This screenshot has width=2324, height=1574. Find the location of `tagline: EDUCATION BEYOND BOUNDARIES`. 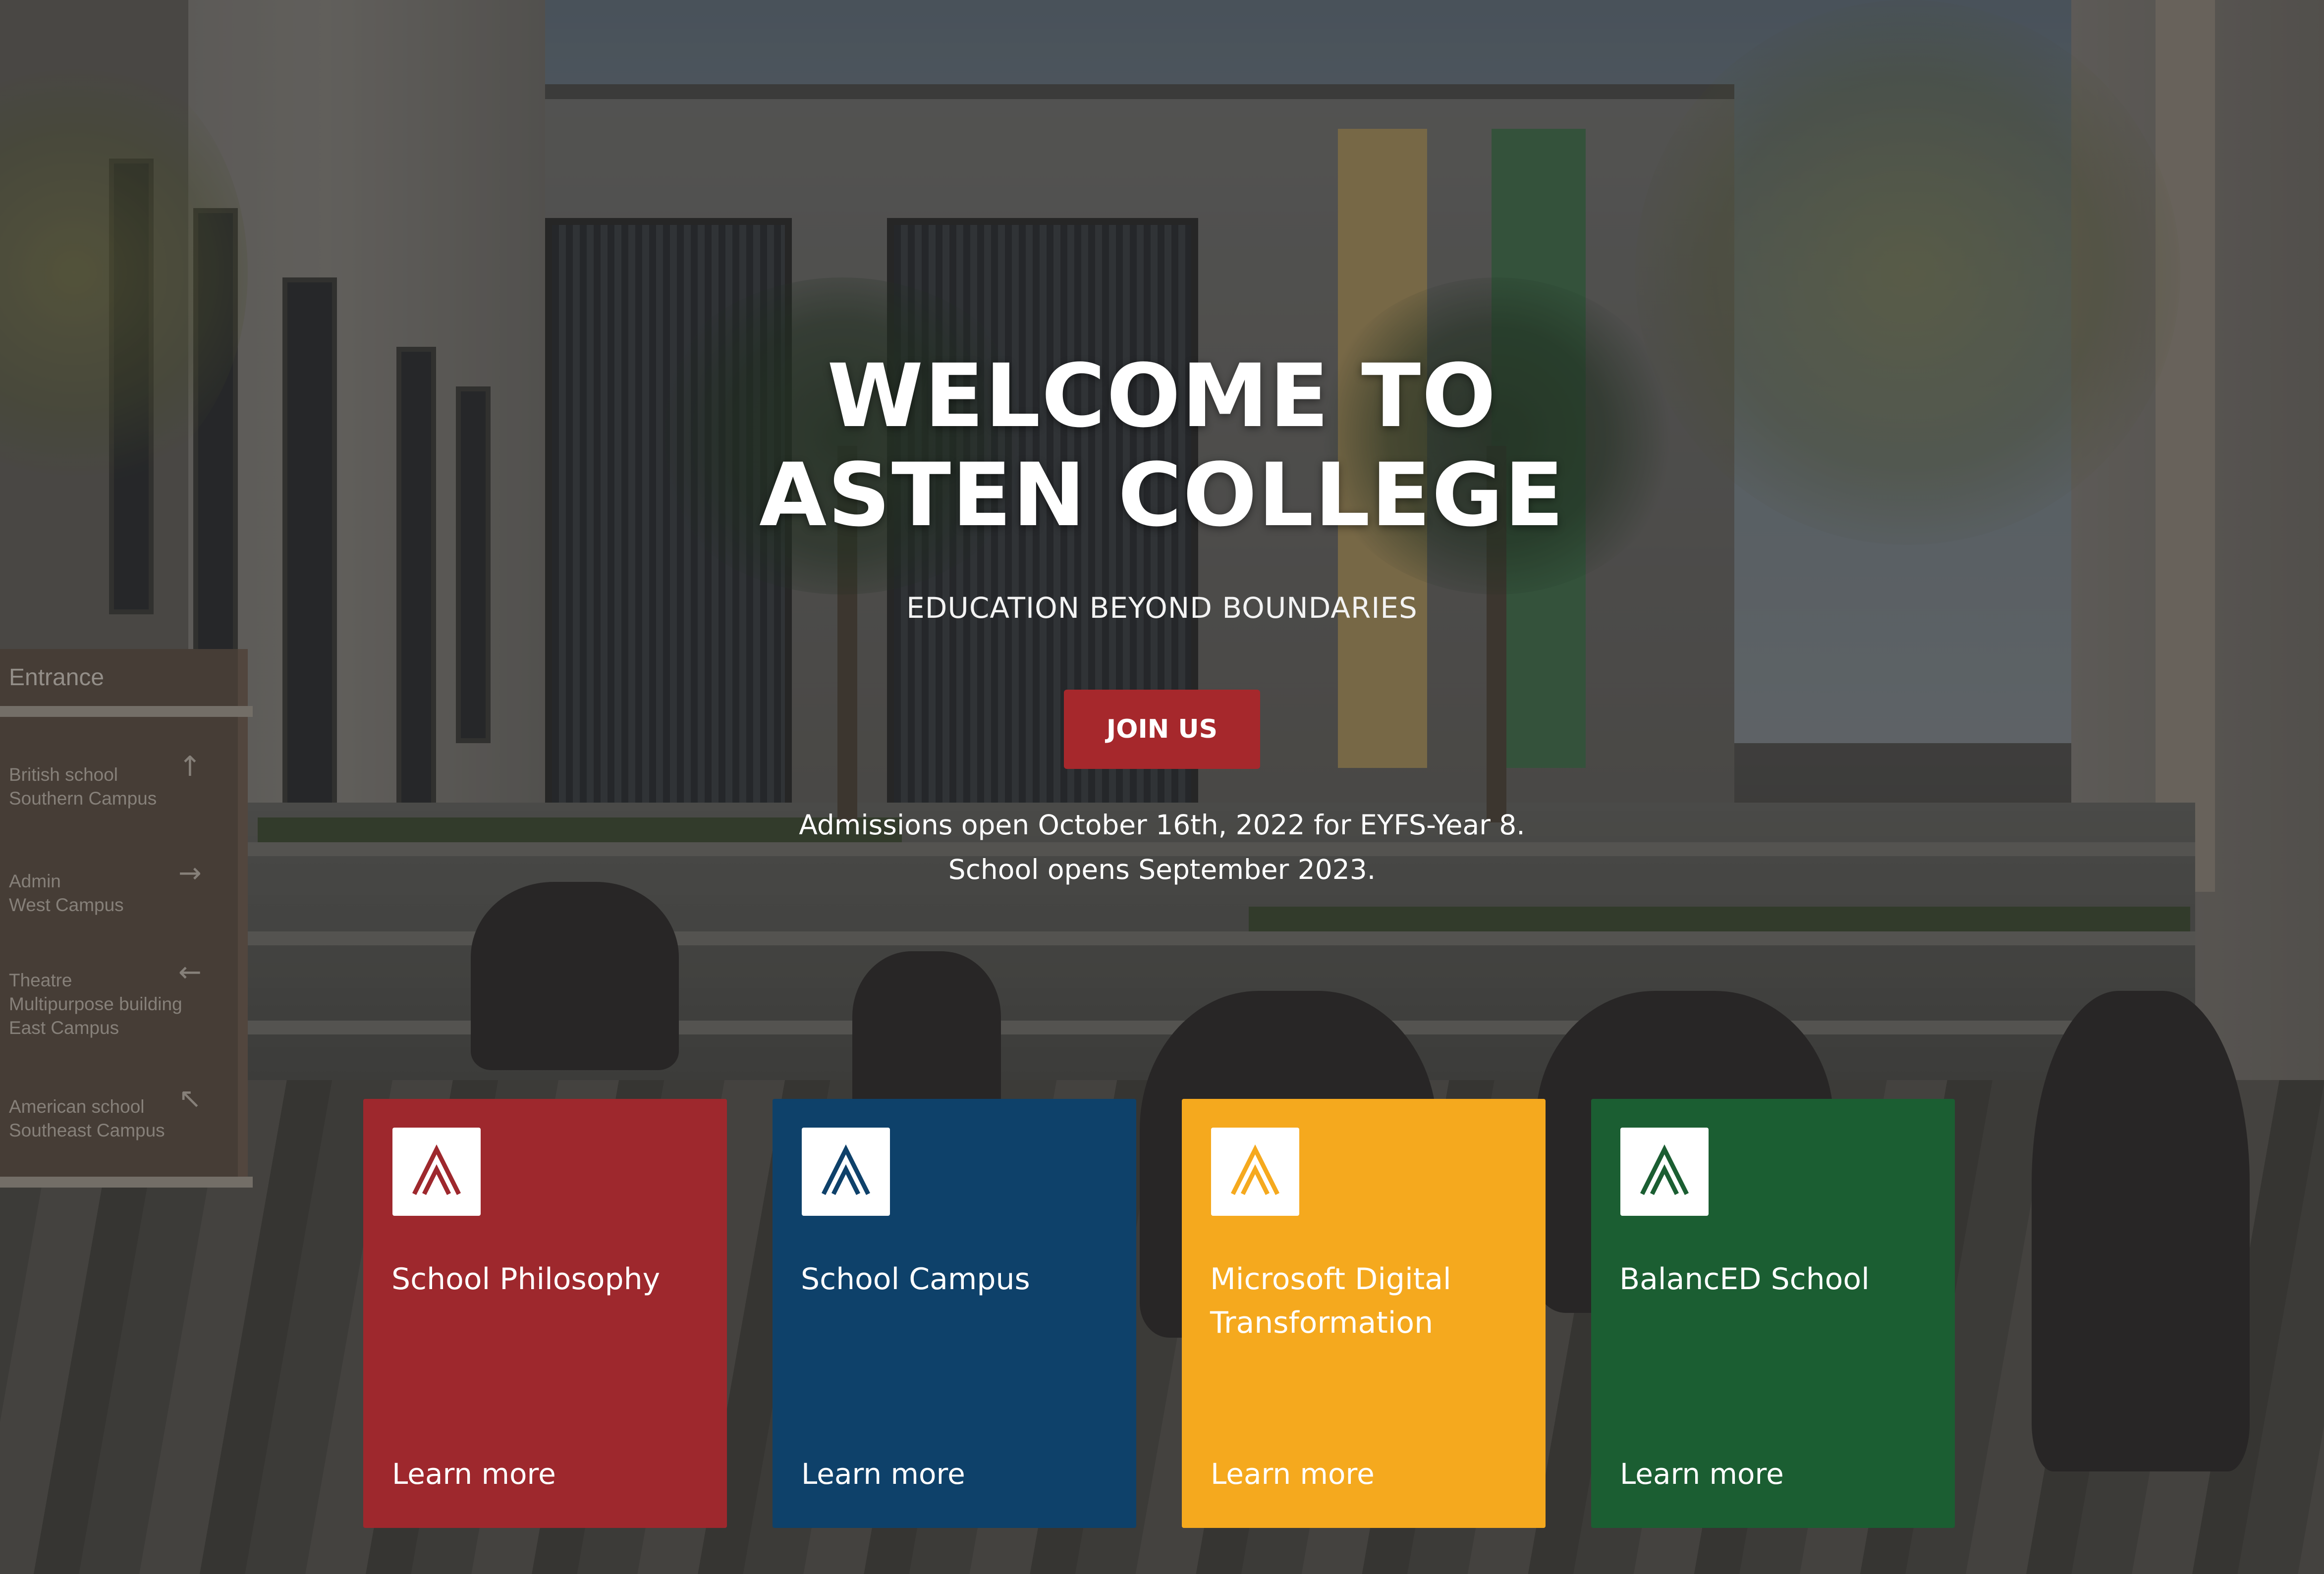

tagline: EDUCATION BEYOND BOUNDARIES is located at coordinates (1162, 608).